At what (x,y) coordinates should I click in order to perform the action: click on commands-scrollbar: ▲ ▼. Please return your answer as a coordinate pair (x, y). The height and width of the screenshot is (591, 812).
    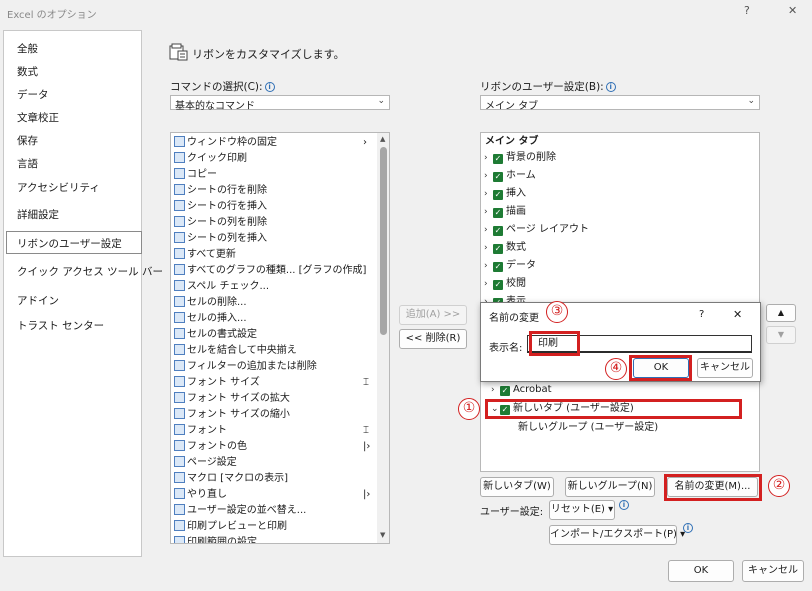
    Looking at the image, I should click on (383, 338).